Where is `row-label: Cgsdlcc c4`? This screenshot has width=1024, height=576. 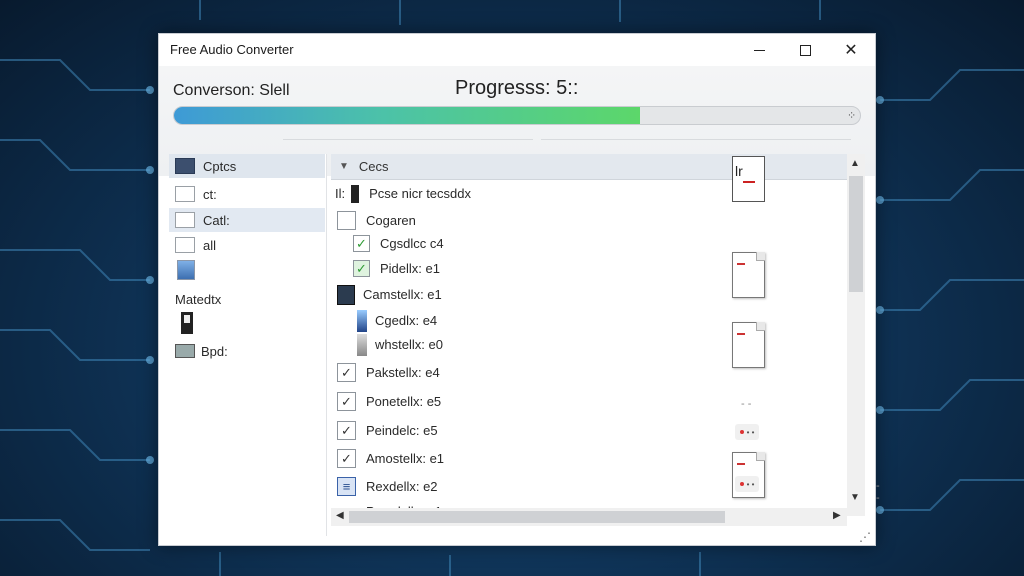 row-label: Cgsdlcc c4 is located at coordinates (412, 243).